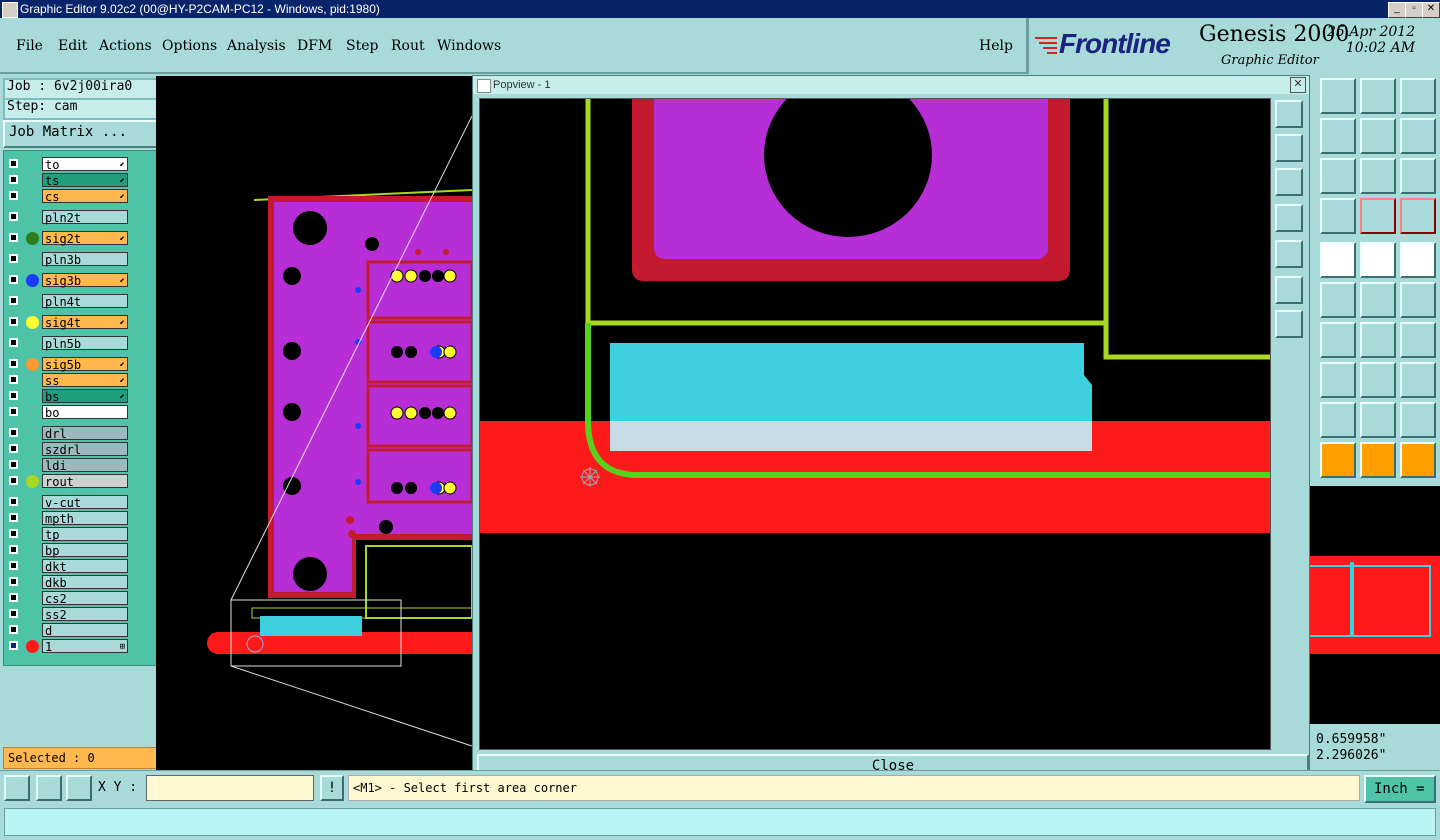 The image size is (1440, 840). Describe the element at coordinates (1397, 10) in the screenshot. I see `minimize-button: _` at that location.